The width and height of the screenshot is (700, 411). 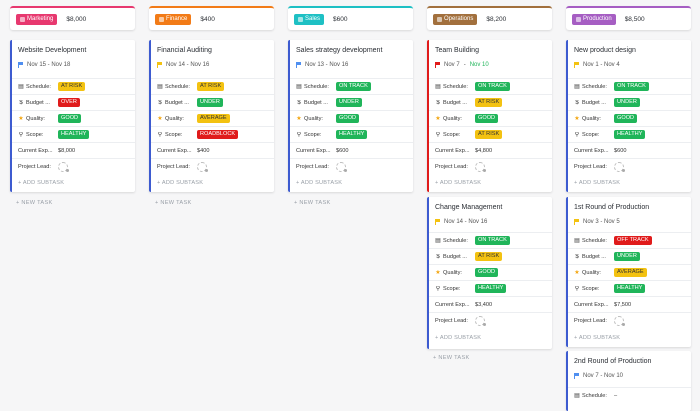 I want to click on field-scope: ⚲ Scope: ROADBLOCK, so click(x=212, y=134).